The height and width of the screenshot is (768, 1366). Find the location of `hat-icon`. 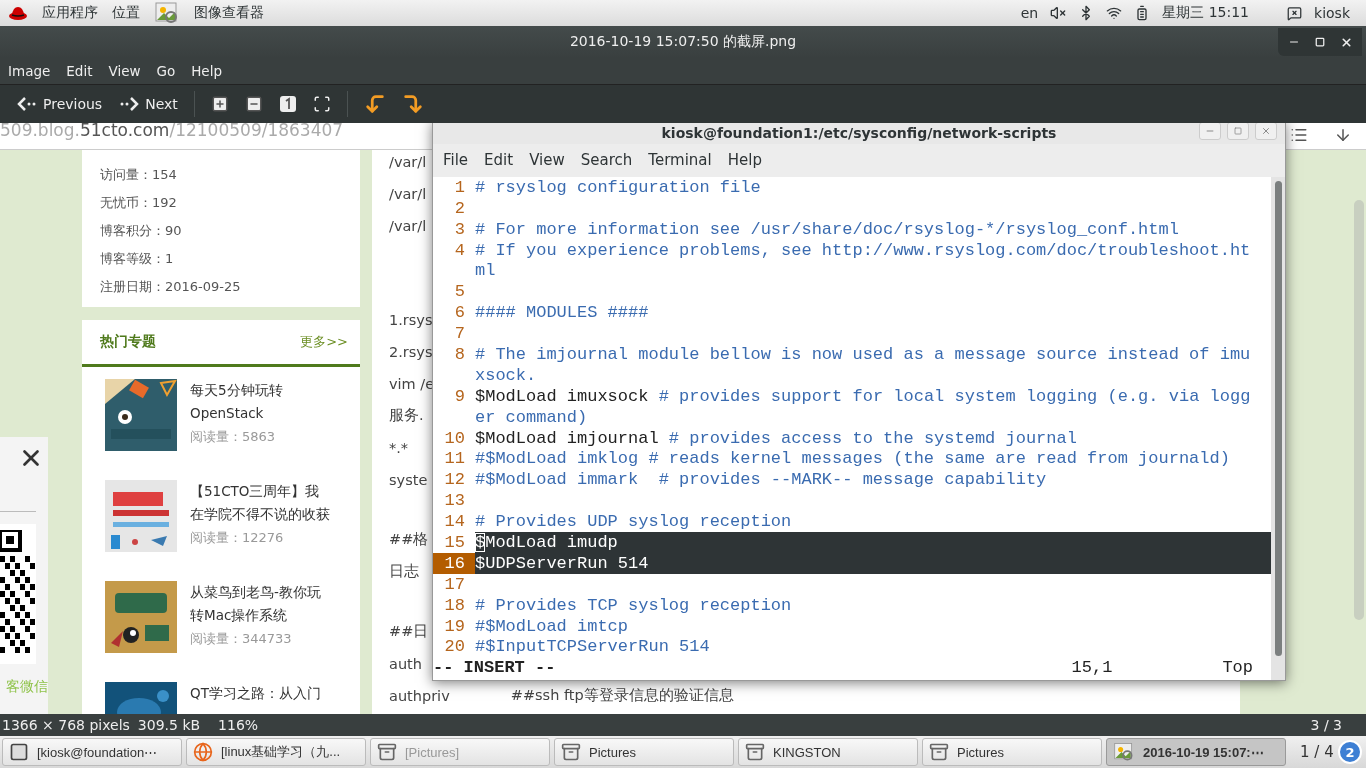

hat-icon is located at coordinates (18, 13).